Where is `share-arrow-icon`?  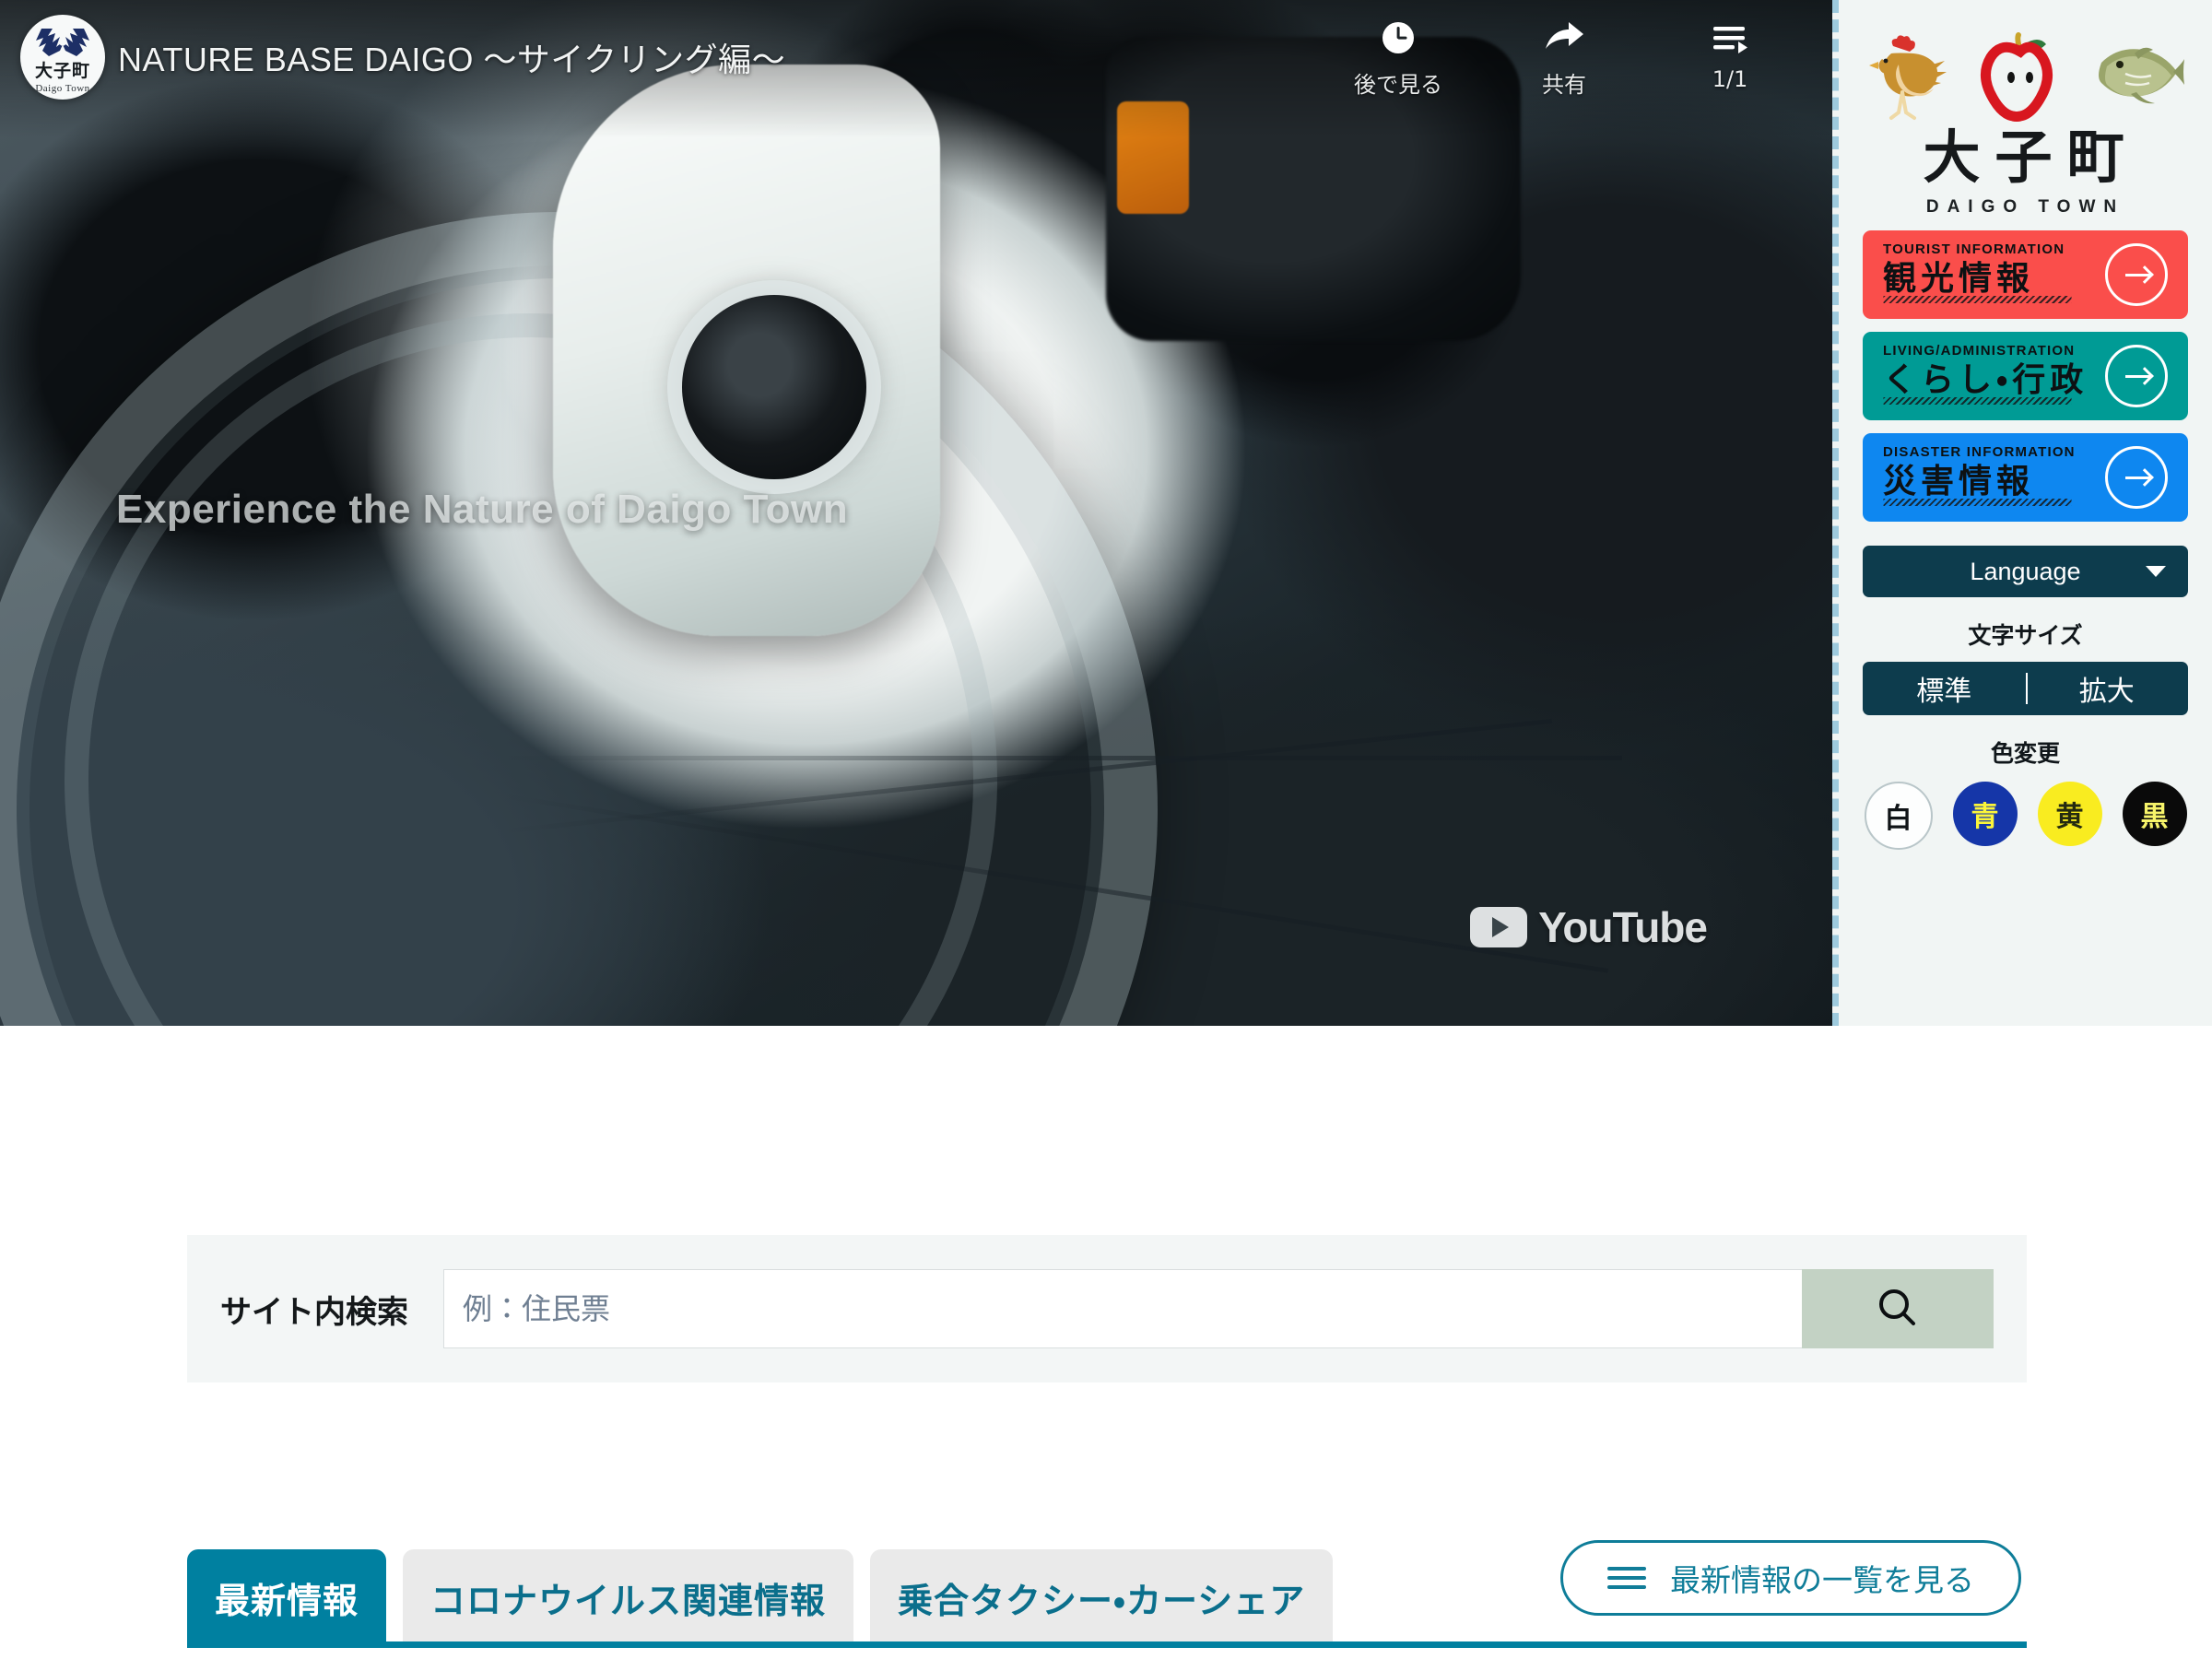 share-arrow-icon is located at coordinates (1564, 38).